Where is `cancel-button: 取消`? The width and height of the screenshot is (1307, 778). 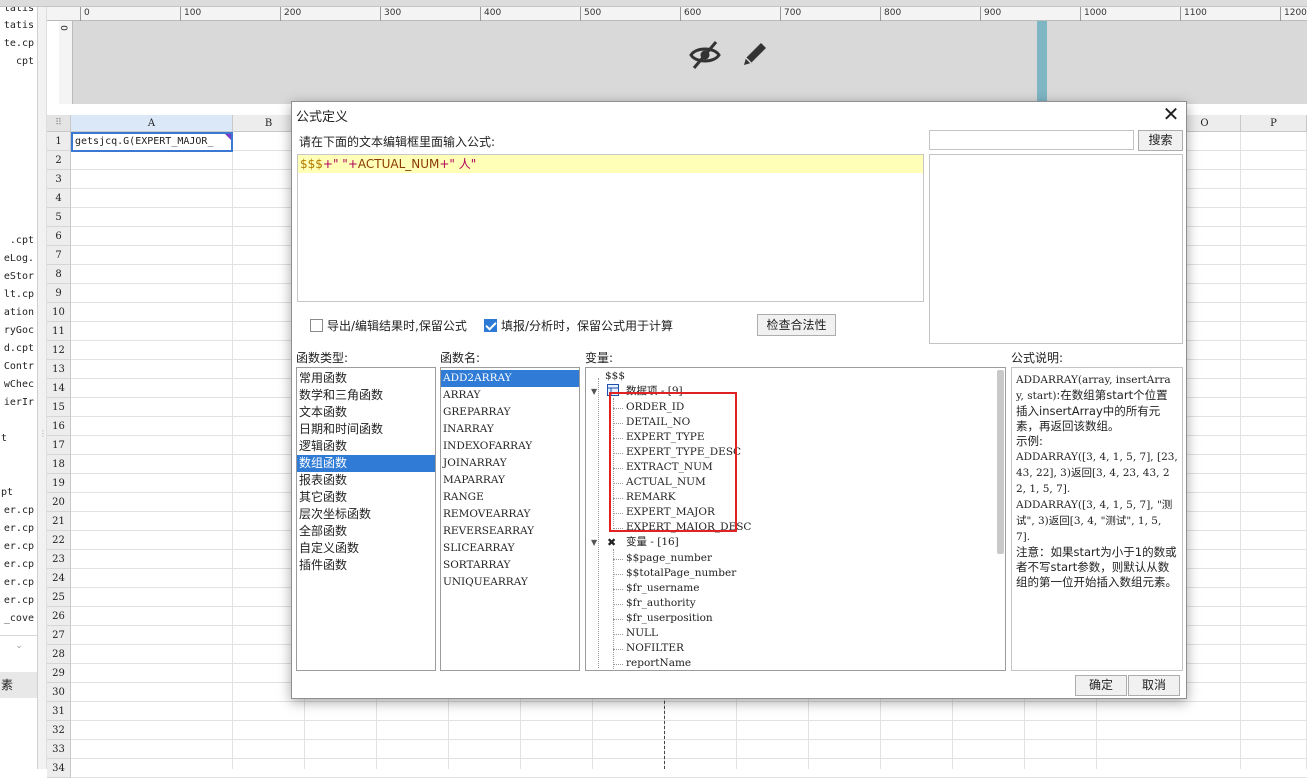
cancel-button: 取消 is located at coordinates (1154, 685).